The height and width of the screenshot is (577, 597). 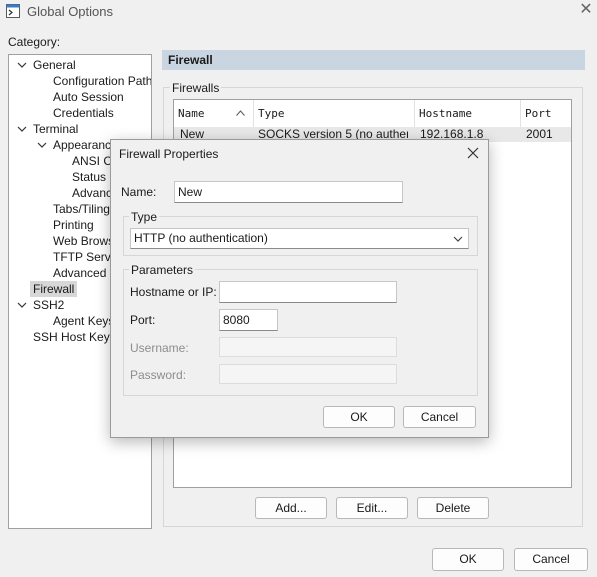 I want to click on tree-item-advanced: Advanced, so click(x=79, y=273).